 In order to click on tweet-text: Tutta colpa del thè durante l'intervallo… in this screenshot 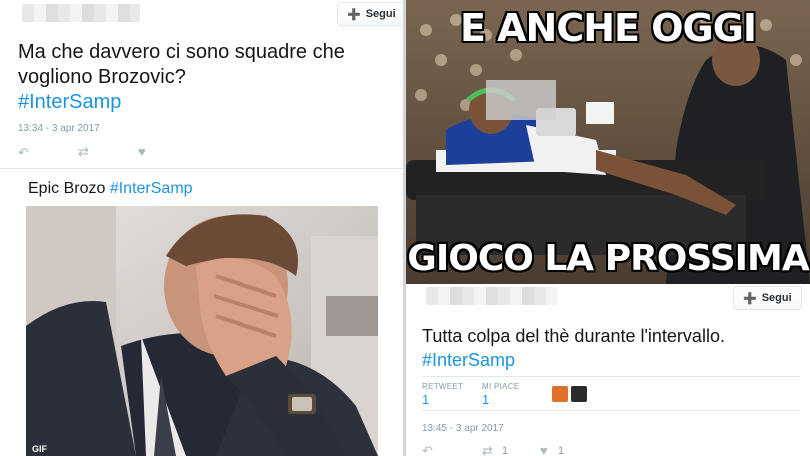, I will do `click(573, 348)`.